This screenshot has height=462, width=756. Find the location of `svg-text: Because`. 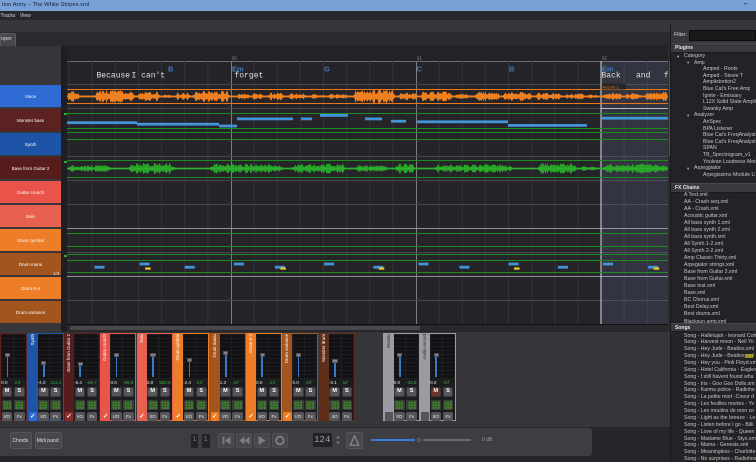

svg-text: Because is located at coordinates (114, 76).